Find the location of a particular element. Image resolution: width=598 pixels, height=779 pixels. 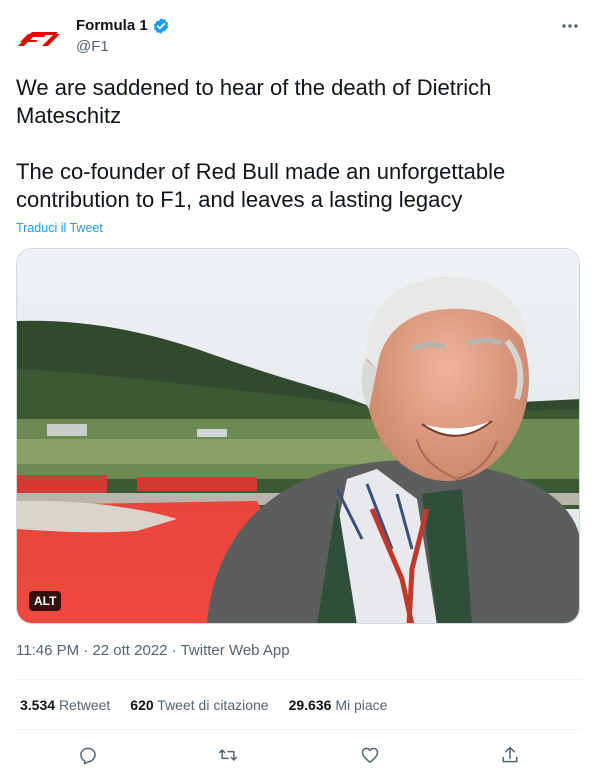

action-bar is located at coordinates (299, 756).